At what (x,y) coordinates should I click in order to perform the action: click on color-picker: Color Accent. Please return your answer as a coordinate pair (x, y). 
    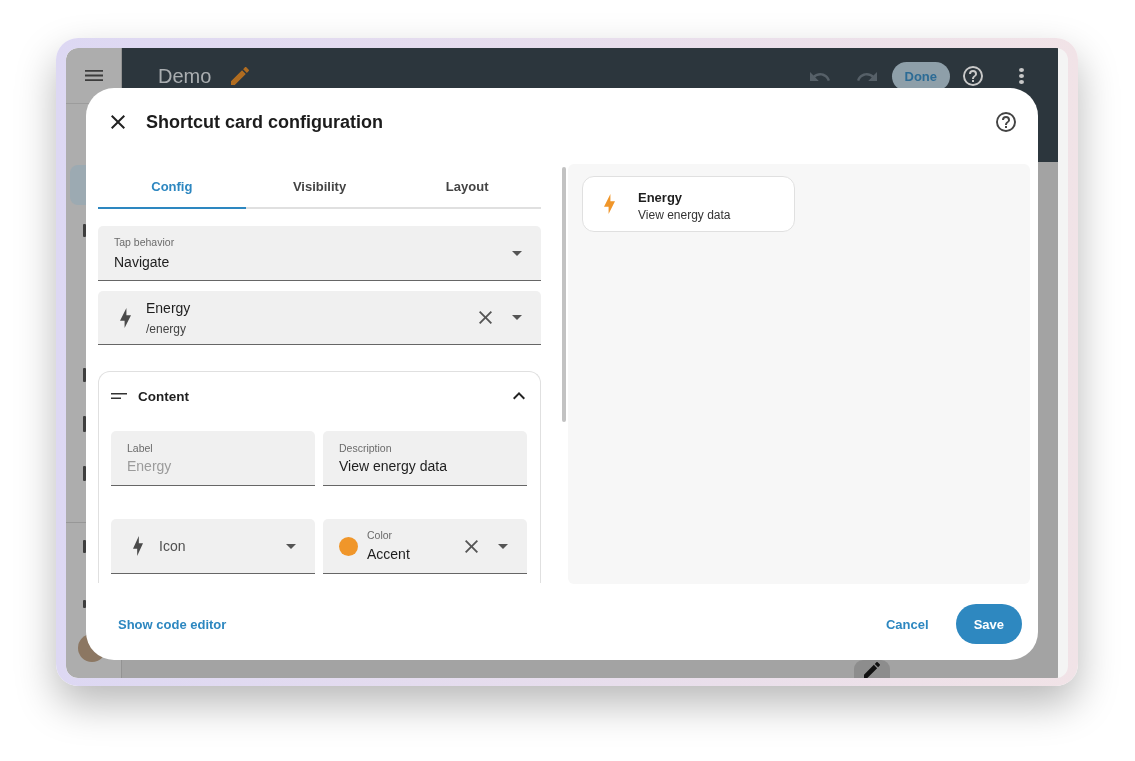
    Looking at the image, I should click on (425, 546).